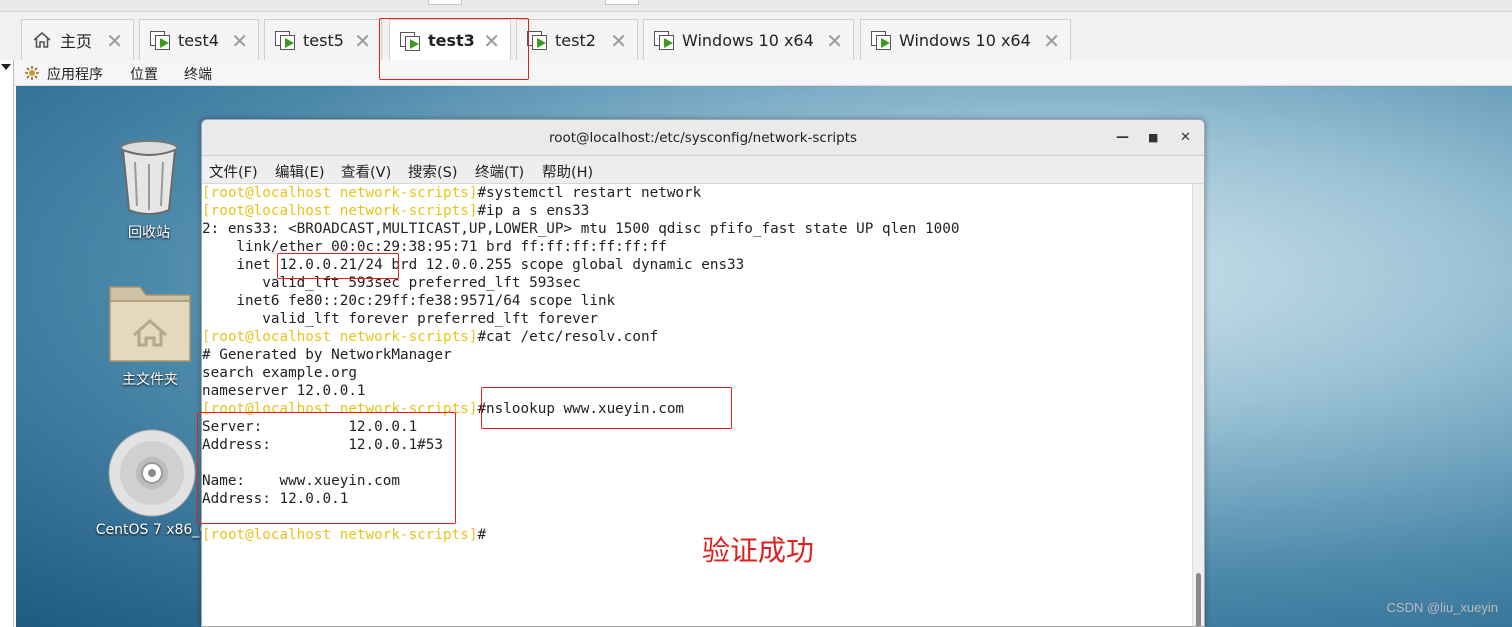 This screenshot has height=627, width=1512. I want to click on highlight-nslookup-result, so click(326, 468).